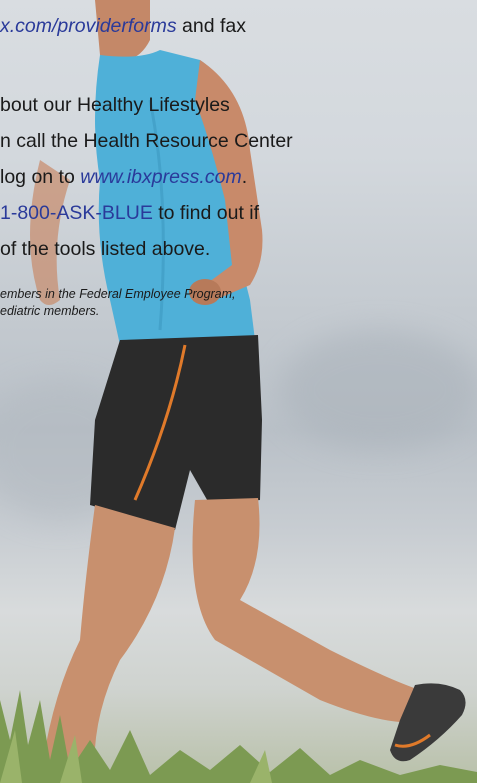 The image size is (477, 783). I want to click on paragraph2-line3: log on to www.ibxpress.com., so click(123, 177).